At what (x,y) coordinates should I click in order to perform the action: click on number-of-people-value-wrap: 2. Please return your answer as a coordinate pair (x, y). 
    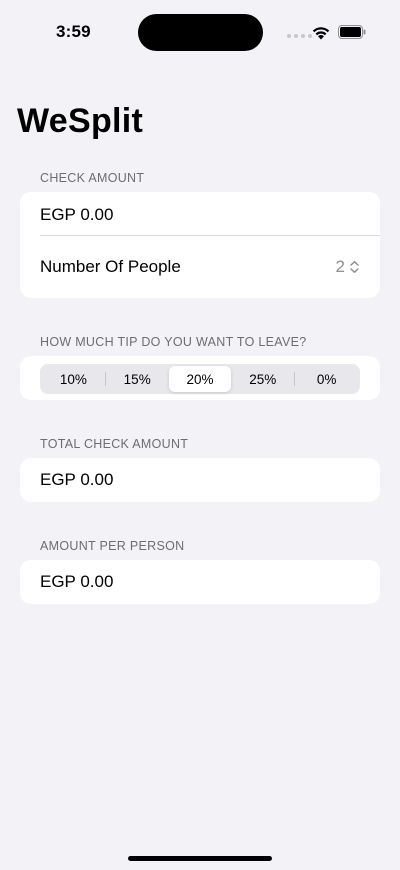
    Looking at the image, I should click on (348, 267).